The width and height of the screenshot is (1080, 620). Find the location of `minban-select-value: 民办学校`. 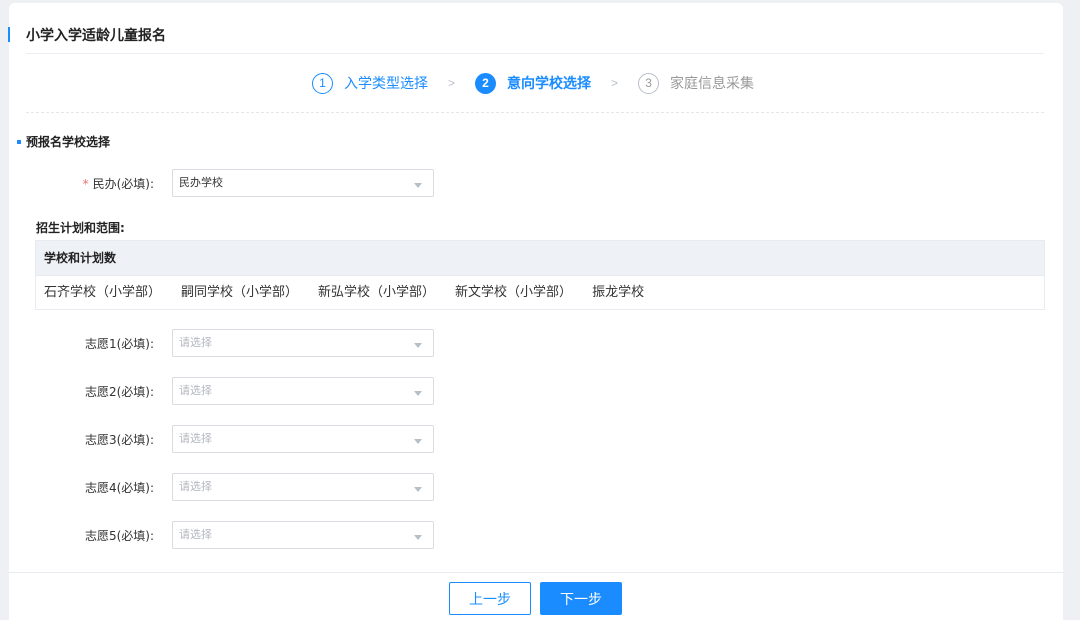

minban-select-value: 民办学校 is located at coordinates (201, 182).